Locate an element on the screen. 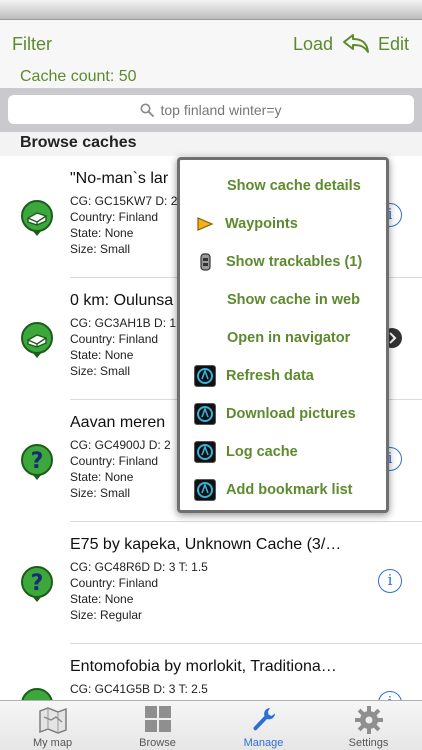 The image size is (422, 750). map-icon is located at coordinates (53, 720).